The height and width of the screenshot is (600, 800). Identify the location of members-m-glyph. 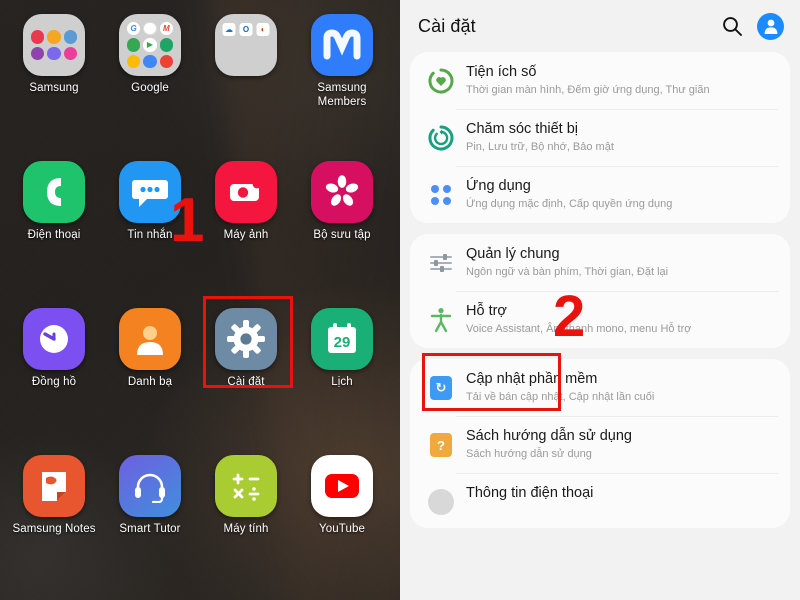
(342, 44).